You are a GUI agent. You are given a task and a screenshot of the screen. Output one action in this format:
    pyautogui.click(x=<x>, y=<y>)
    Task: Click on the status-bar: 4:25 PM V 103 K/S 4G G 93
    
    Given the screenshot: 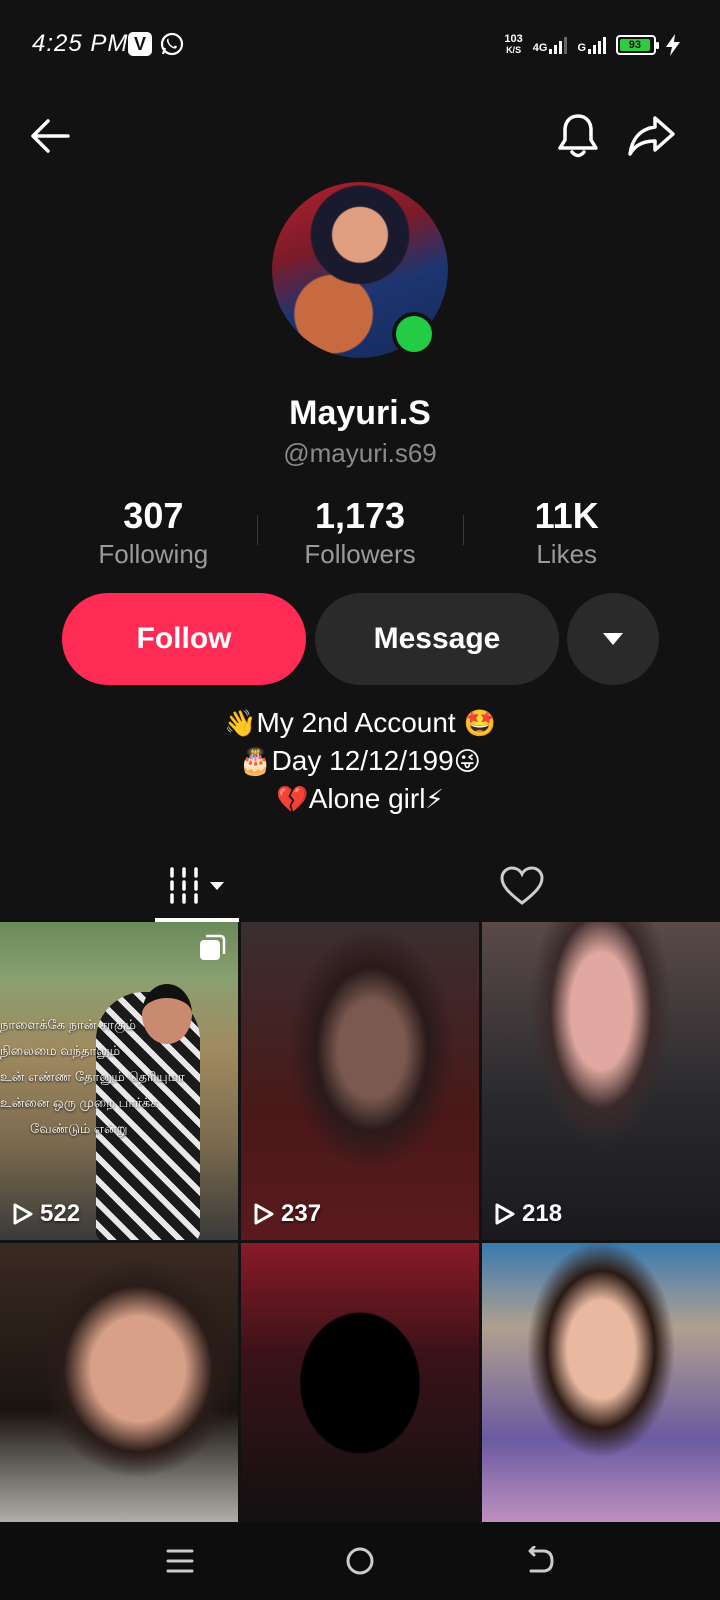 What is the action you would take?
    pyautogui.click(x=360, y=45)
    